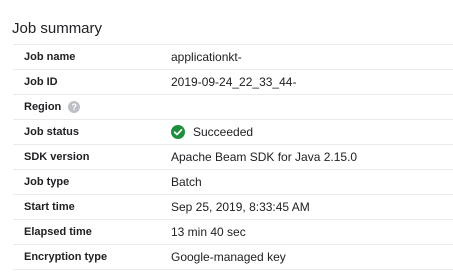 The height and width of the screenshot is (272, 453). Describe the element at coordinates (312, 132) in the screenshot. I see `job-status-value-wrap: Succeeded` at that location.